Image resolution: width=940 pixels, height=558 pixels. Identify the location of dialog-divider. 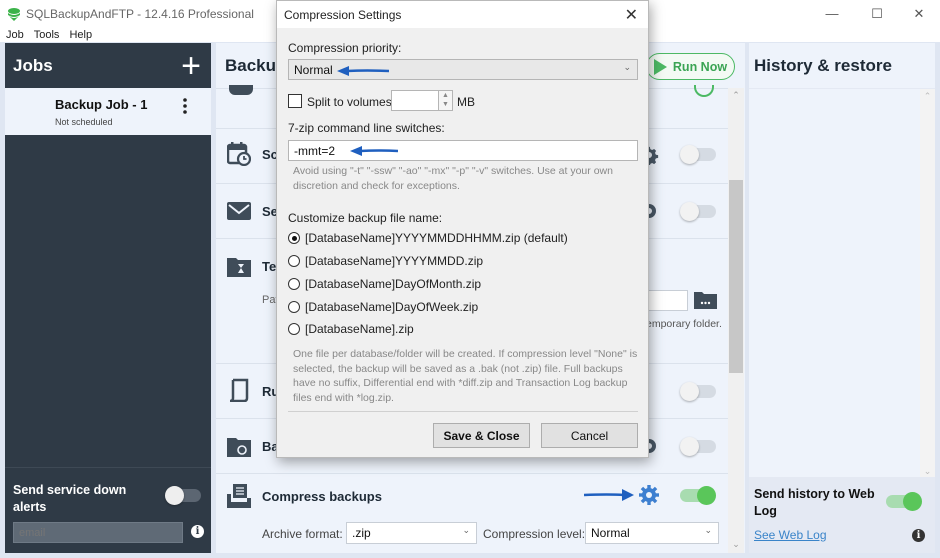
(463, 411).